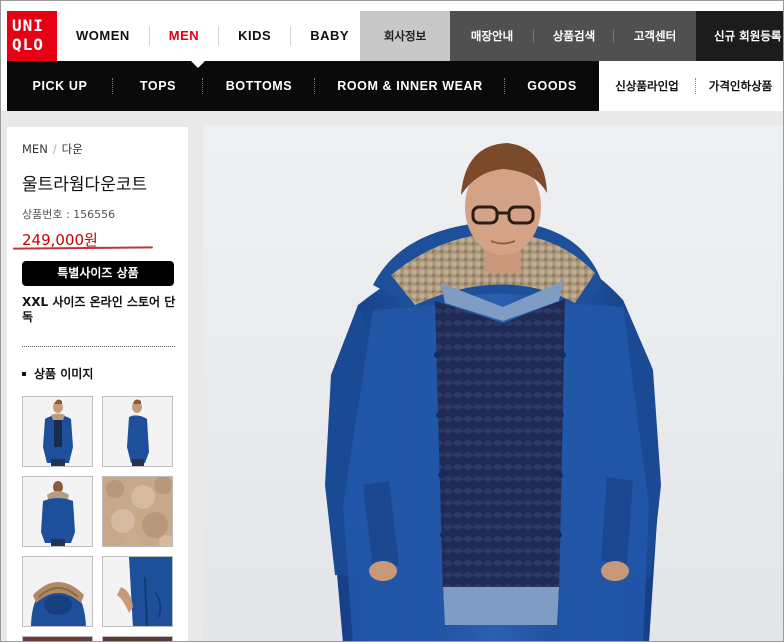  I want to click on product-search-link: 상품검색, so click(574, 36).